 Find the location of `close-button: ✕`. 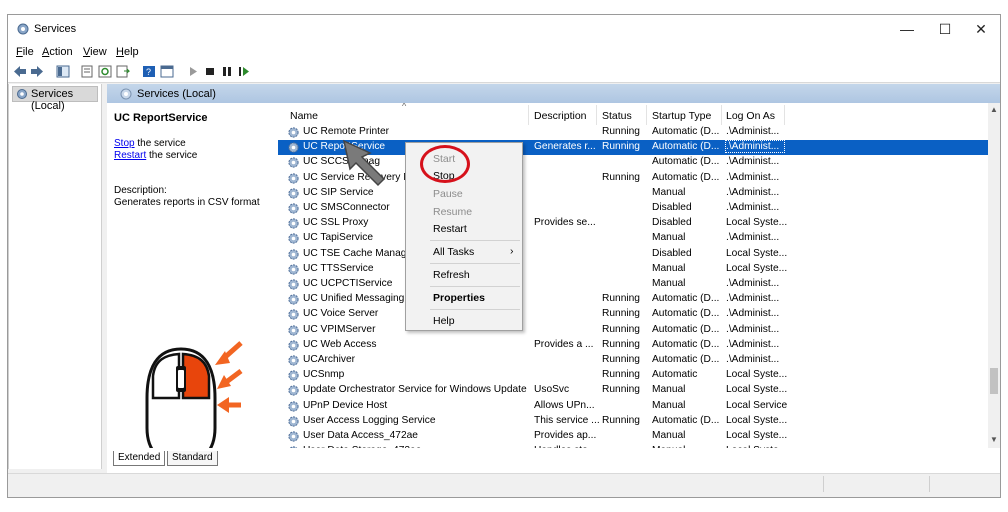

close-button: ✕ is located at coordinates (981, 29).